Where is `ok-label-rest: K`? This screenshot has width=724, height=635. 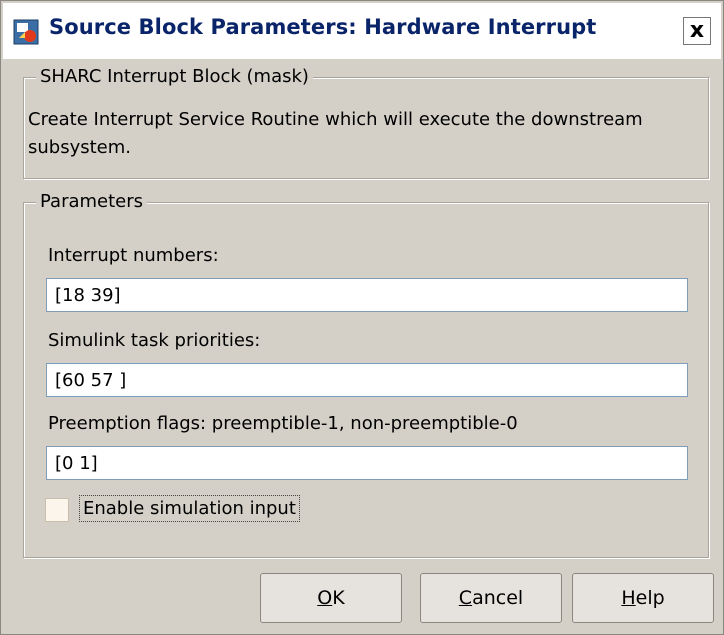 ok-label-rest: K is located at coordinates (338, 598).